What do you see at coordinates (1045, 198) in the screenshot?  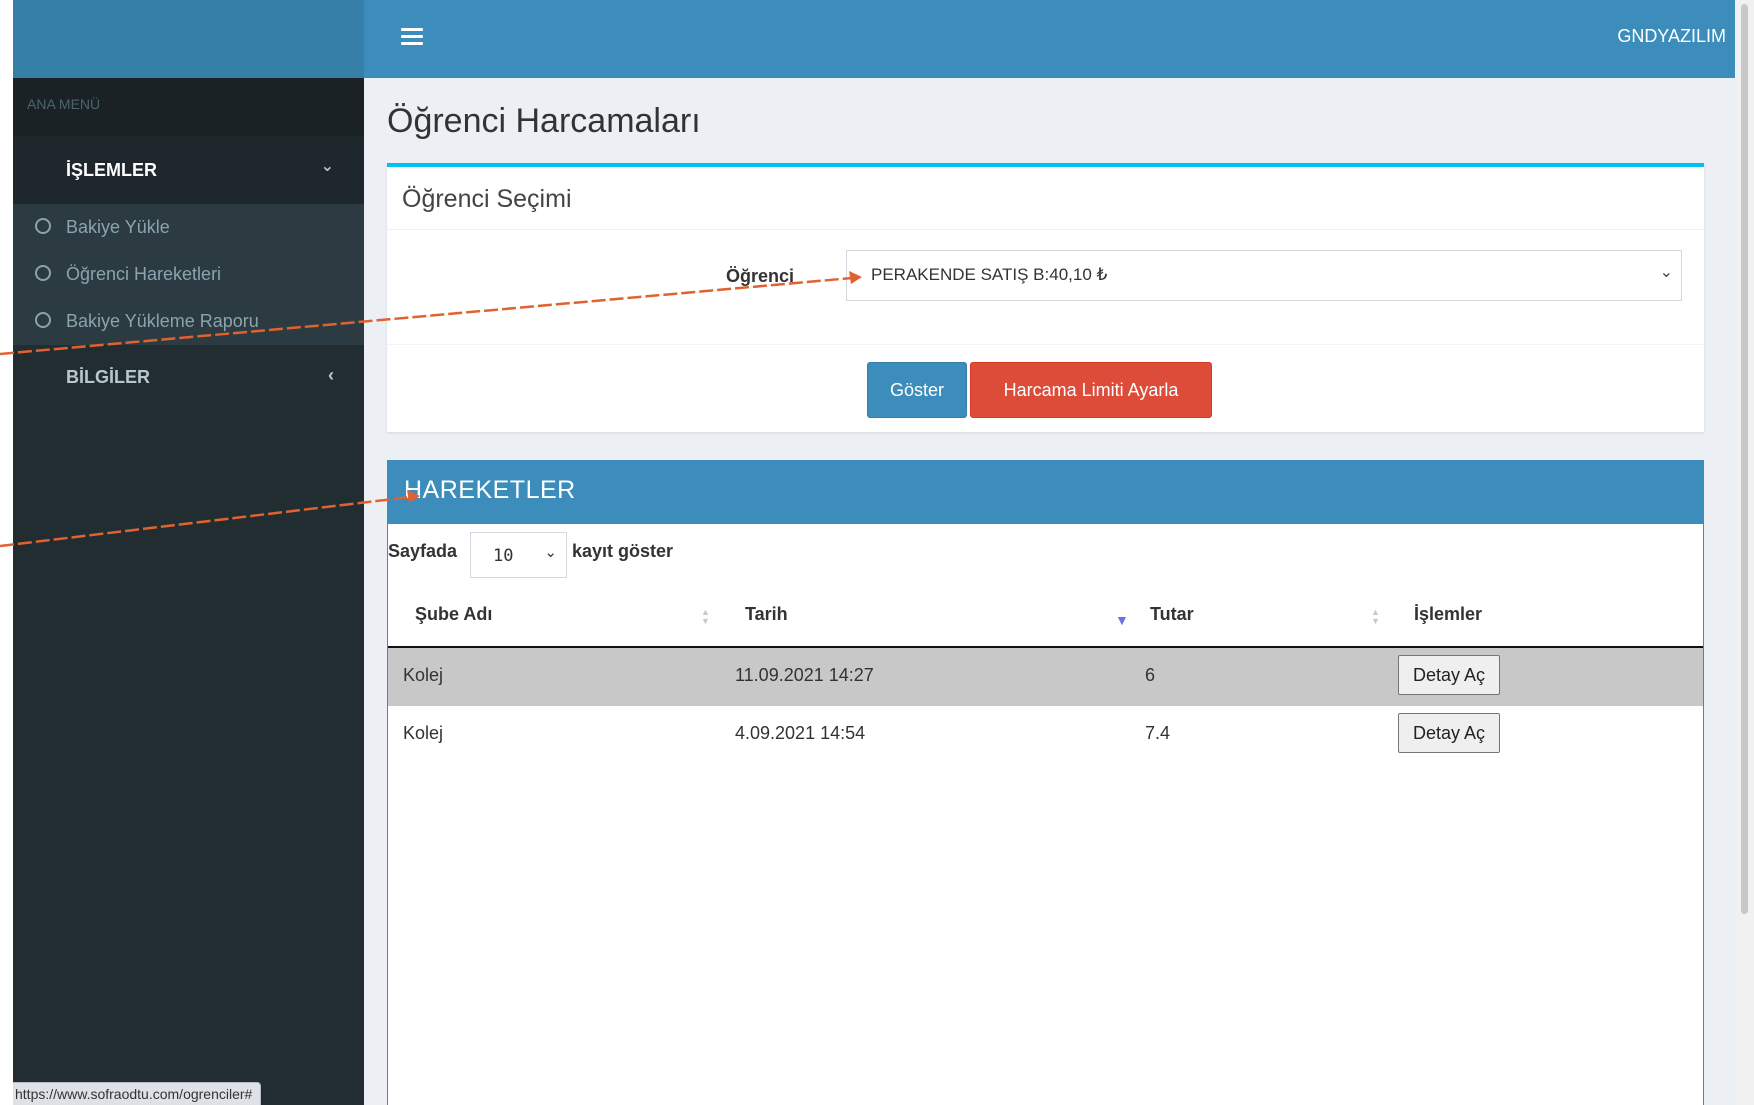 I see `box-header: Öğrenci Seçimi` at bounding box center [1045, 198].